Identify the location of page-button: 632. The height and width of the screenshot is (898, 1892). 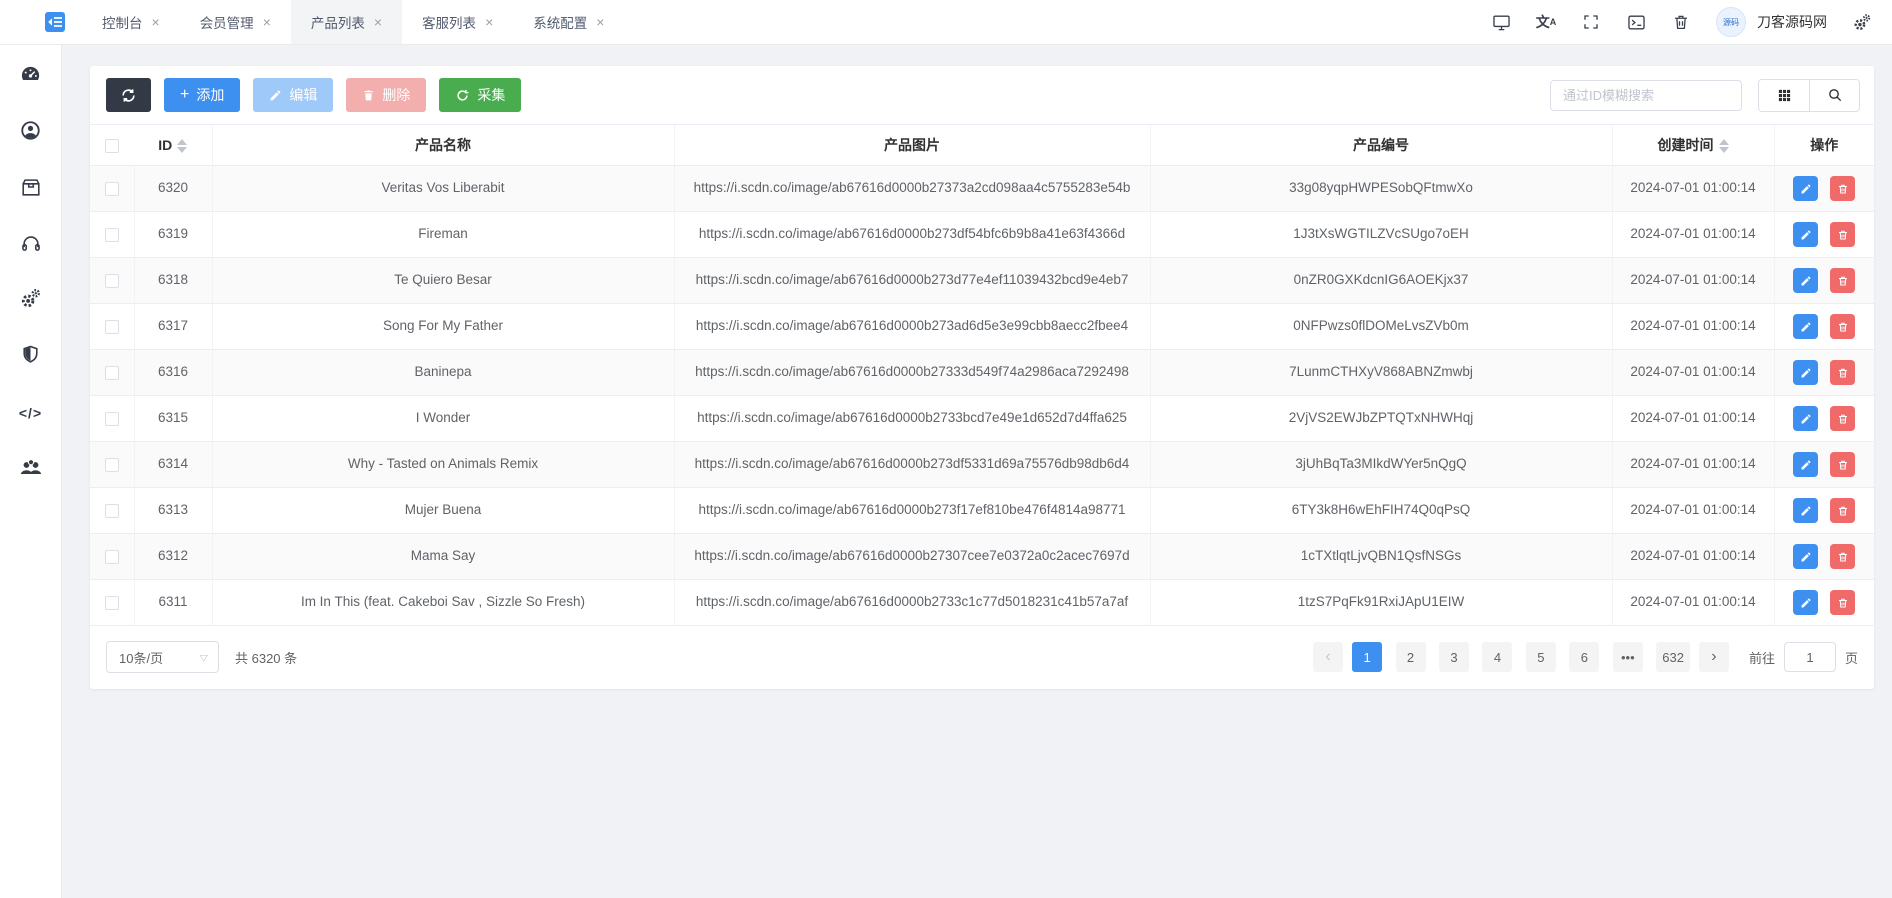
(1673, 657).